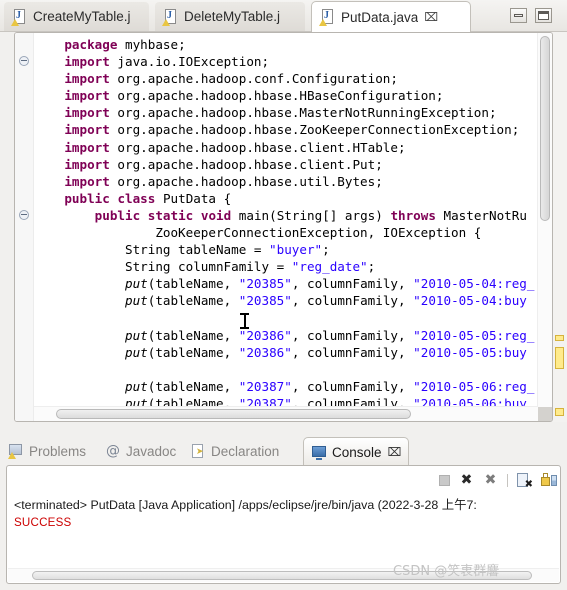 This screenshot has width=567, height=590. I want to click on code-line: String columnFamily = "reg_date";, so click(205, 267).